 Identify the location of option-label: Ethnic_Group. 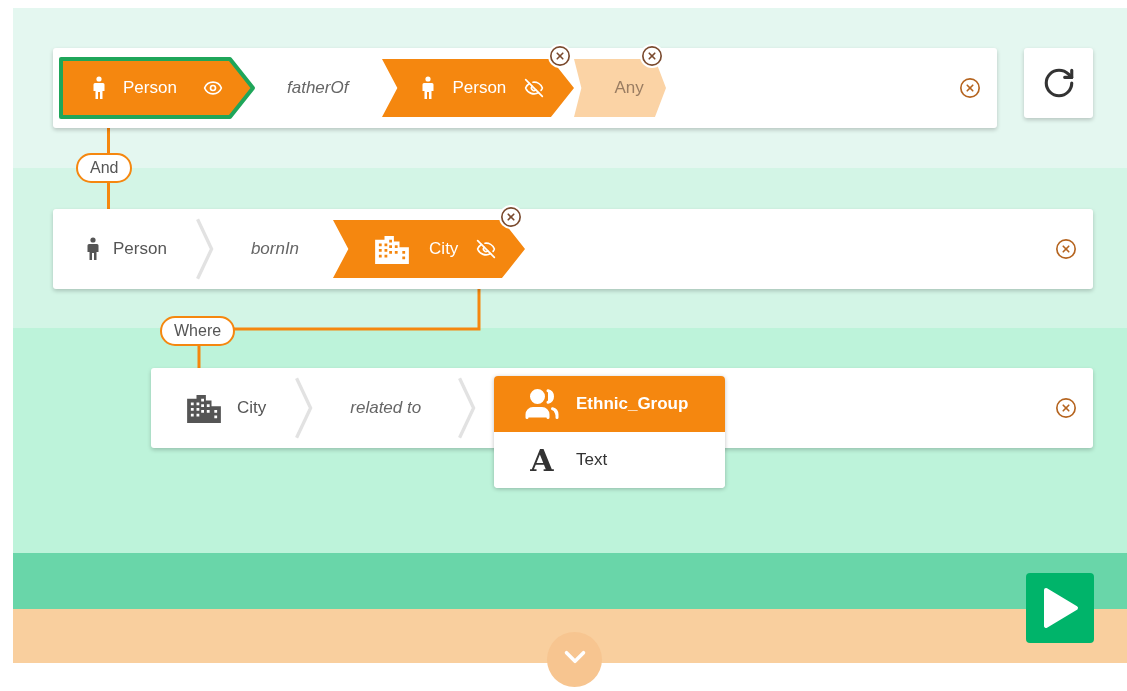
(632, 404).